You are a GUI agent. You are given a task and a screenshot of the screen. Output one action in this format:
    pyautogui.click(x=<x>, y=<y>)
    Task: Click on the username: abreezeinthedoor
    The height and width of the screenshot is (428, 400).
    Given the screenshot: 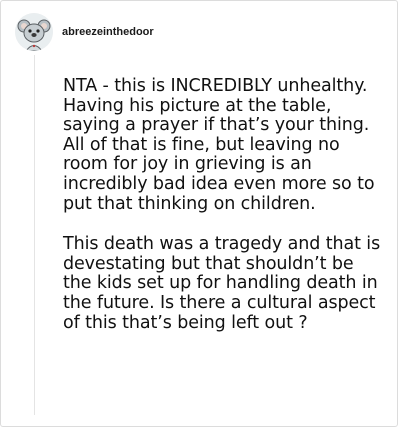 What is the action you would take?
    pyautogui.click(x=108, y=32)
    